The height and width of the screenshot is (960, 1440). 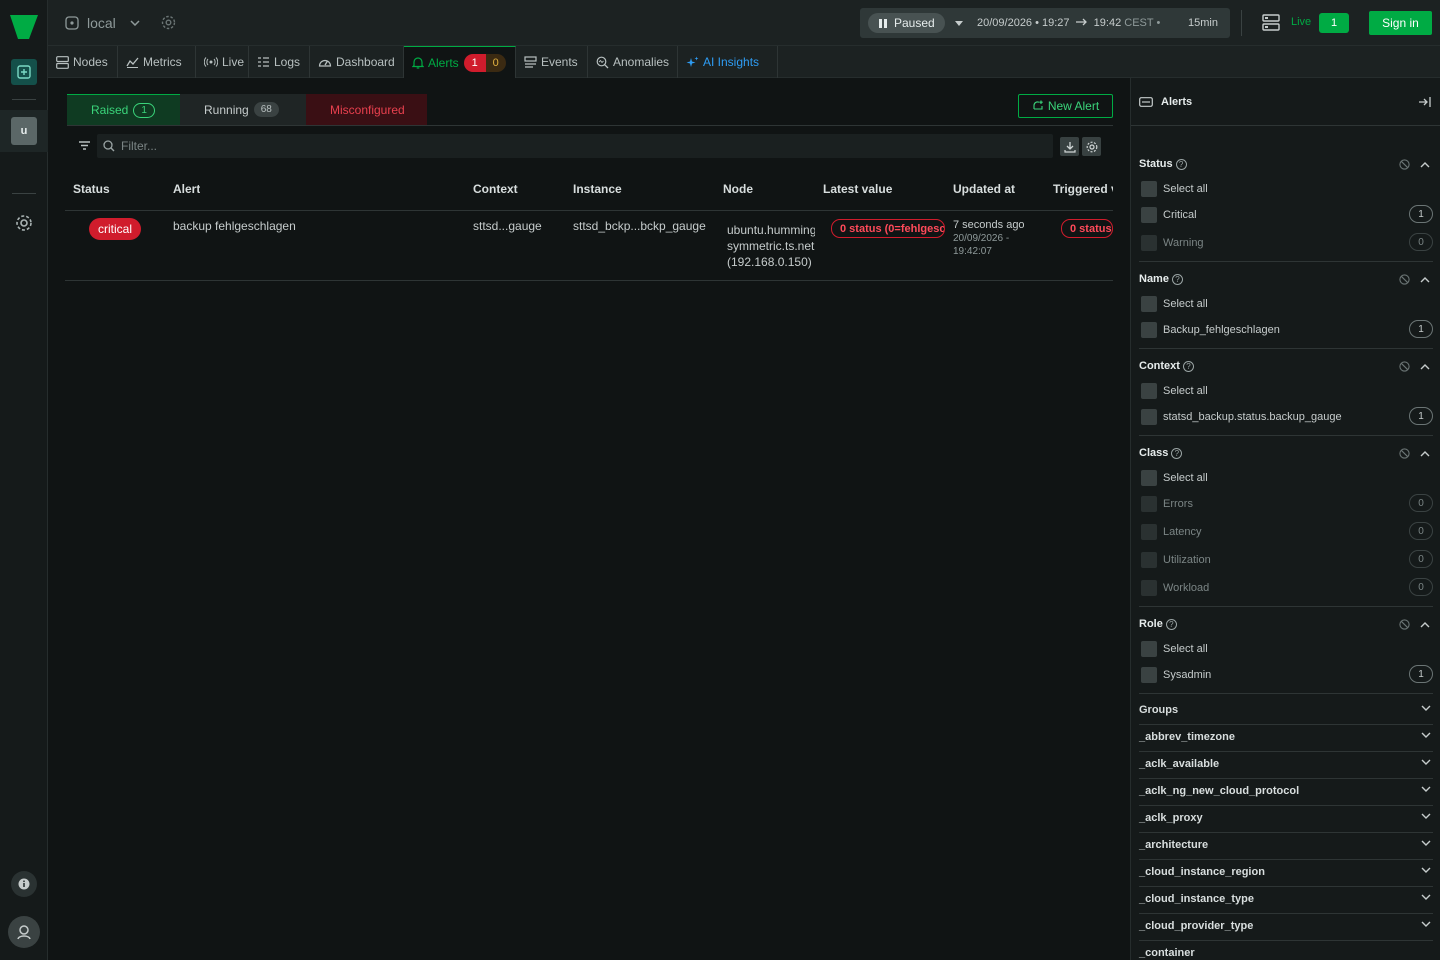 What do you see at coordinates (1334, 23) in the screenshot?
I see `live-count-badge: 1` at bounding box center [1334, 23].